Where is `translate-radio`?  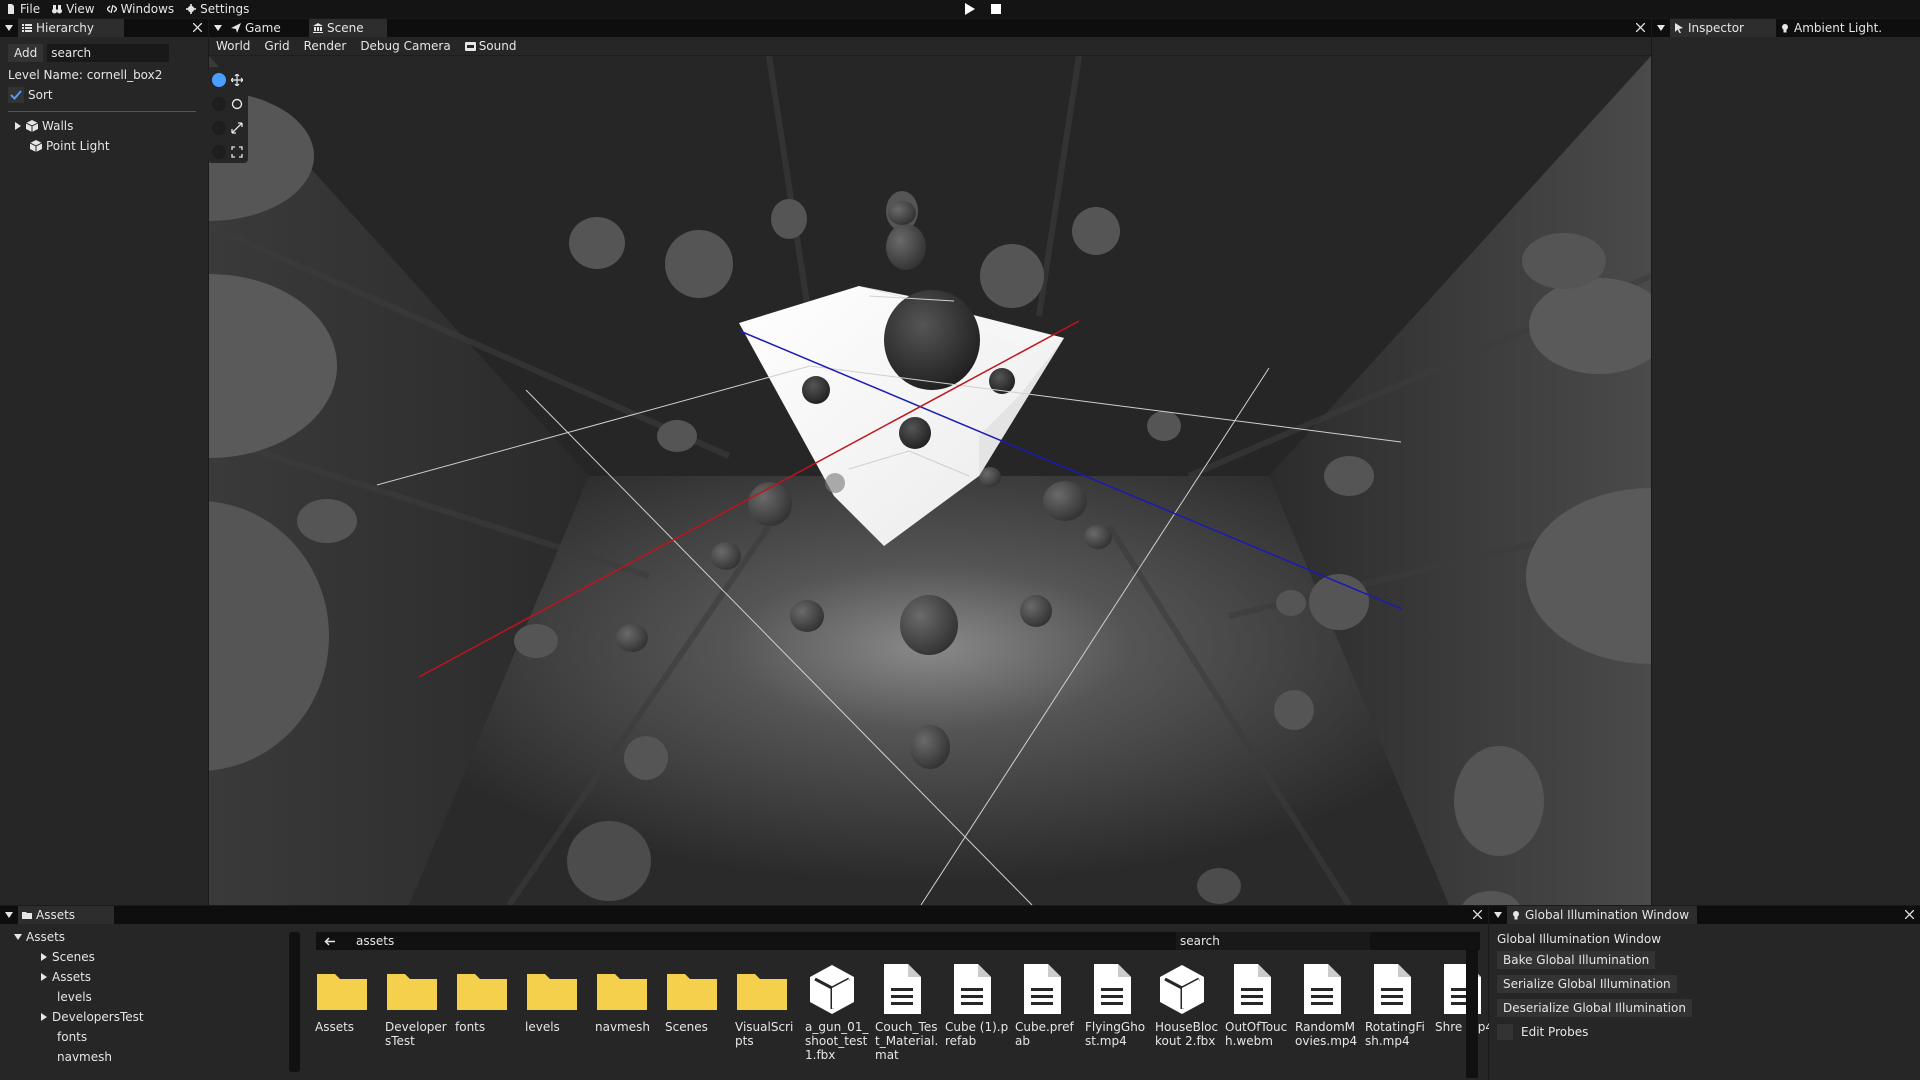
translate-radio is located at coordinates (219, 80).